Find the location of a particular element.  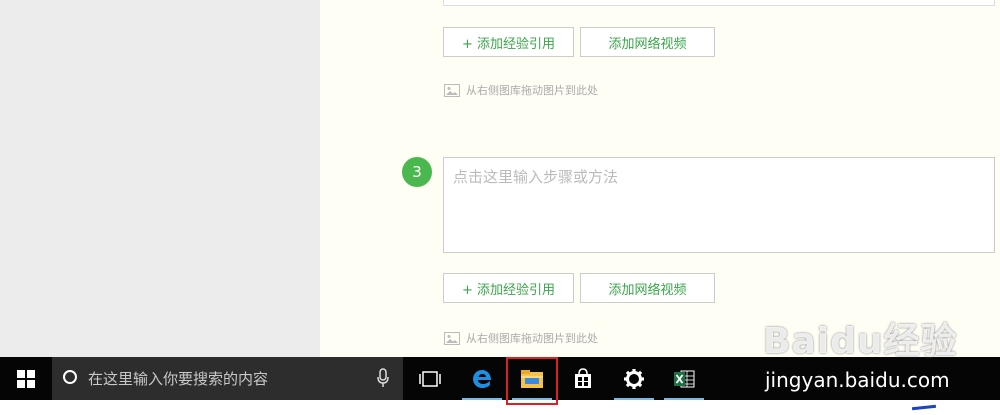

excel-button is located at coordinates (684, 378).